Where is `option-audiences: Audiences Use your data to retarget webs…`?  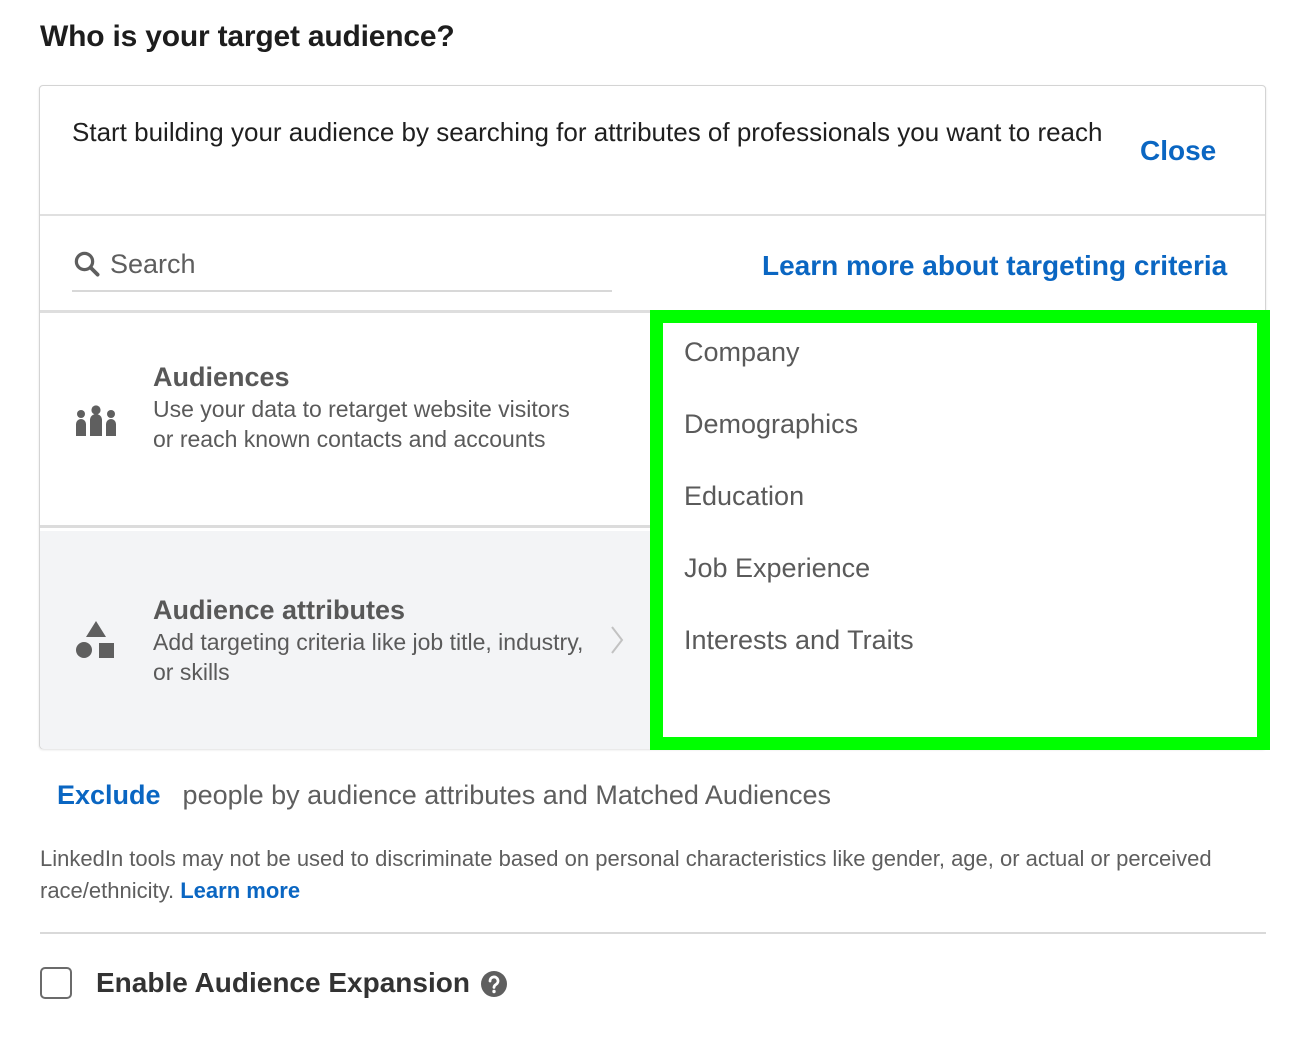
option-audiences: Audiences Use your data to retarget webs… is located at coordinates (345, 422).